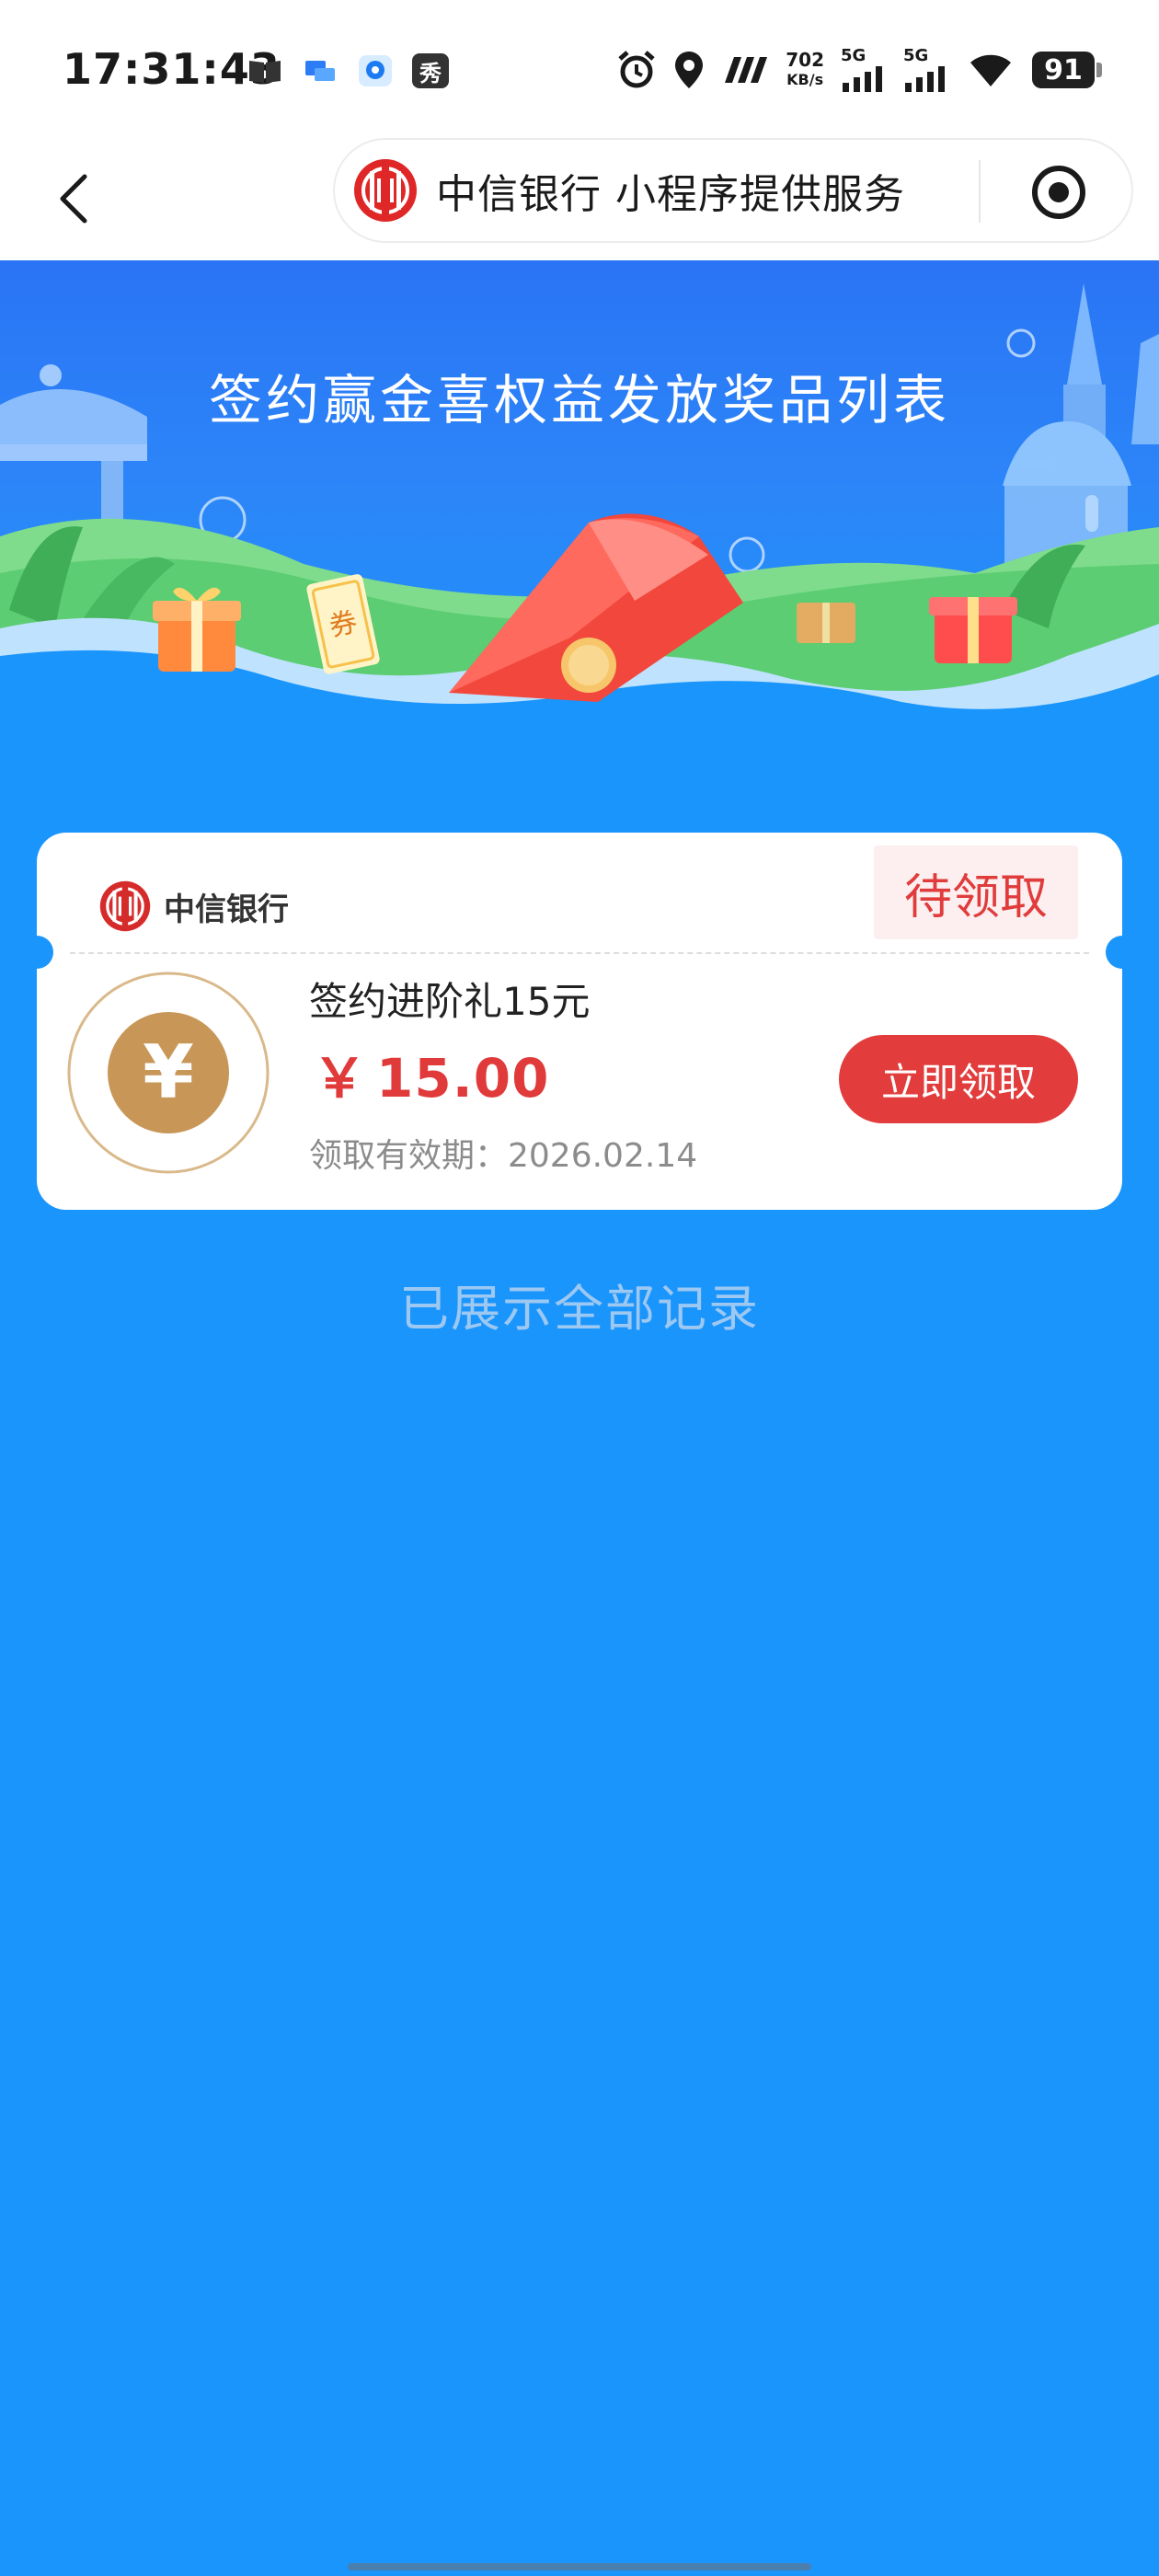 This screenshot has height=2576, width=1159. I want to click on system-status-icons: 702 KB/s 5G 5G 91, so click(859, 70).